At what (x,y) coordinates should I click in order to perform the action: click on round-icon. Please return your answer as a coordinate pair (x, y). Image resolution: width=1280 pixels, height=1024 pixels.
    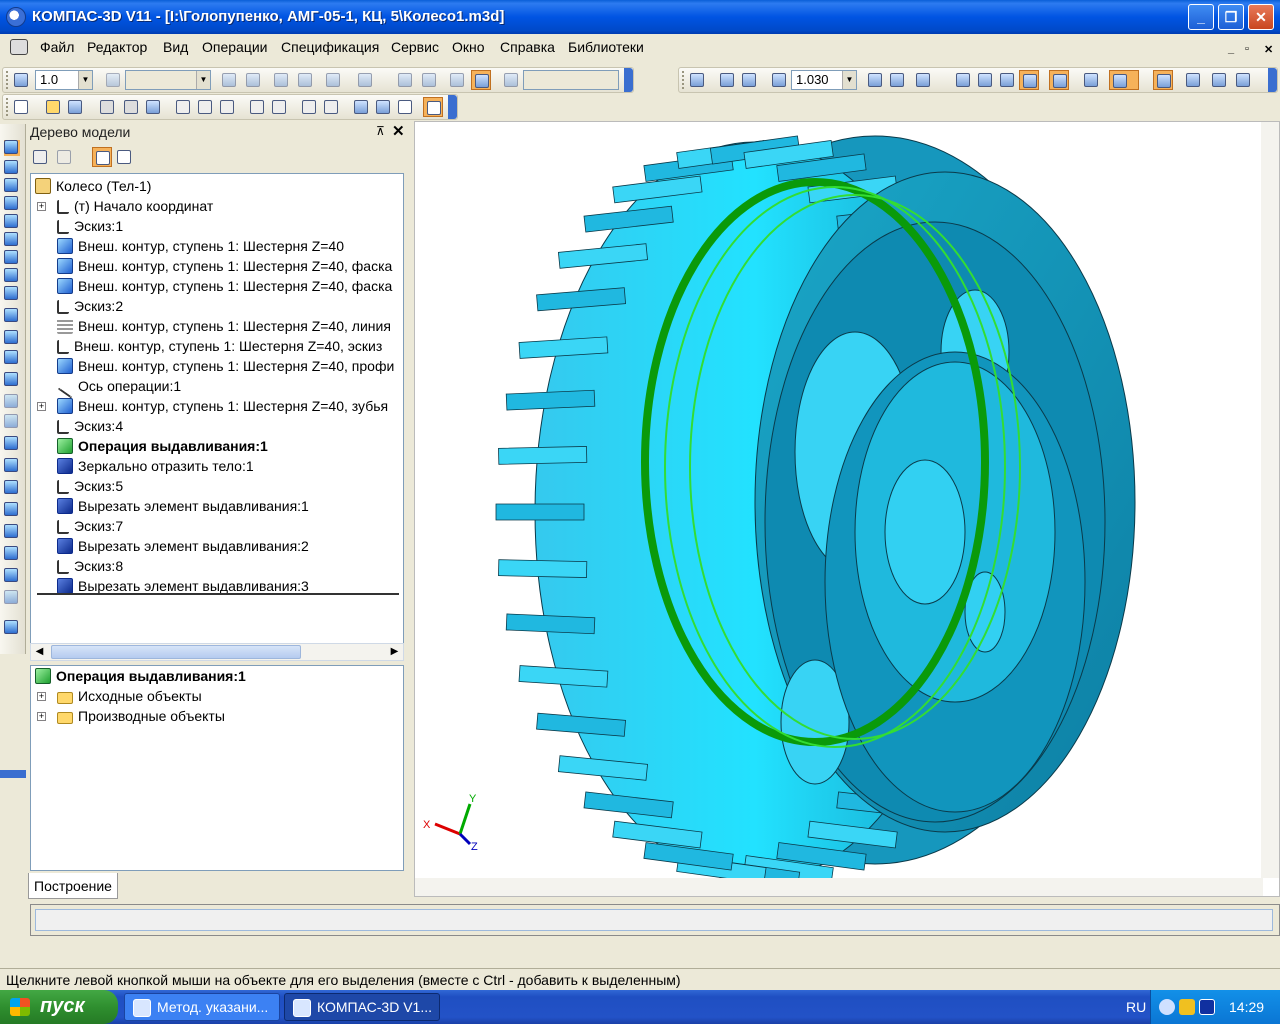
    Looking at the image, I should click on (457, 80).